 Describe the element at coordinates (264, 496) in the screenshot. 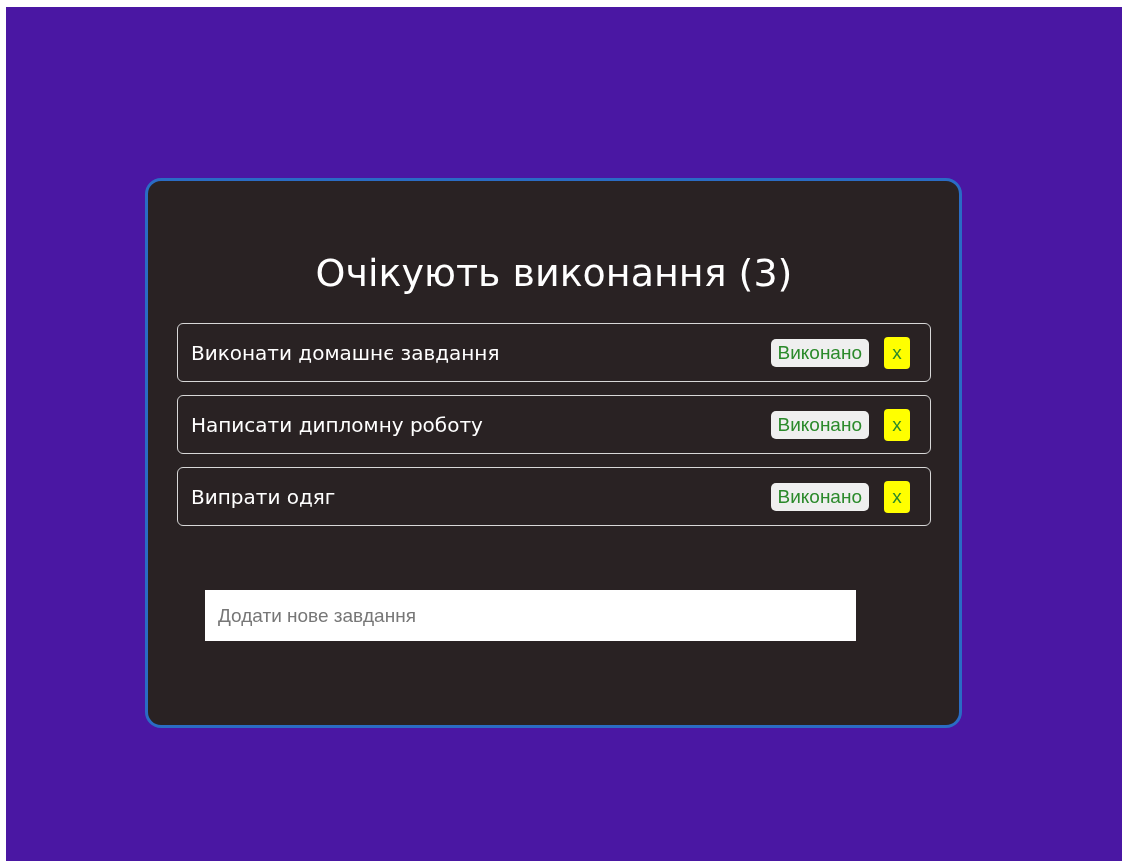

I see `task-text: Випрати одяг` at that location.